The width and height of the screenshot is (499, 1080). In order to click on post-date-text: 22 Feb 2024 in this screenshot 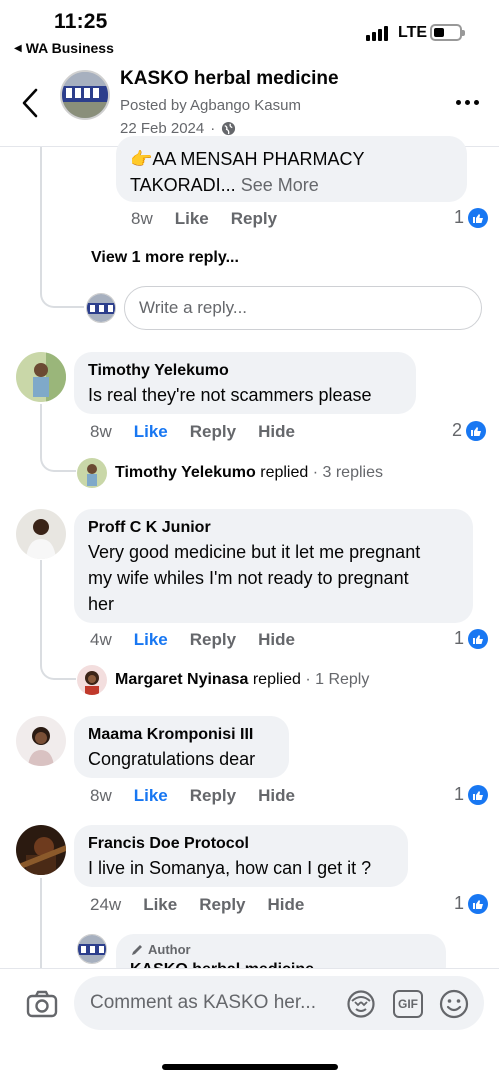, I will do `click(162, 128)`.